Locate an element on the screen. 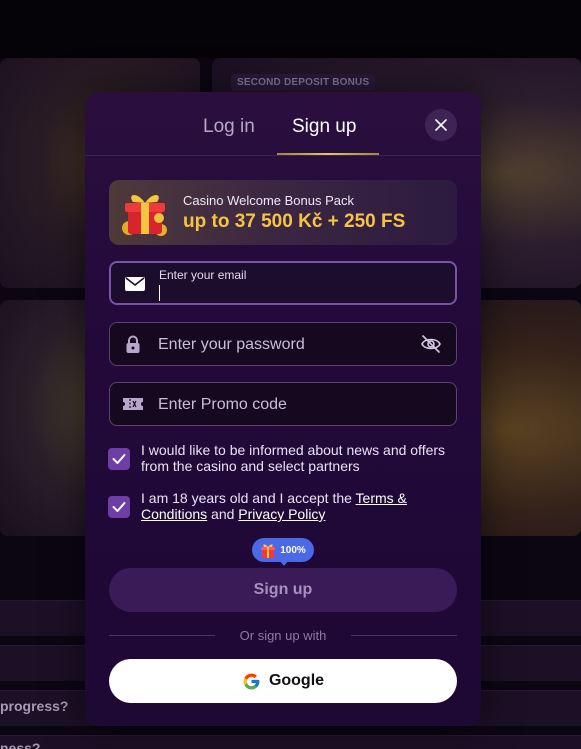 Image resolution: width=581 pixels, height=749 pixels. faq-question: progress? is located at coordinates (34, 706).